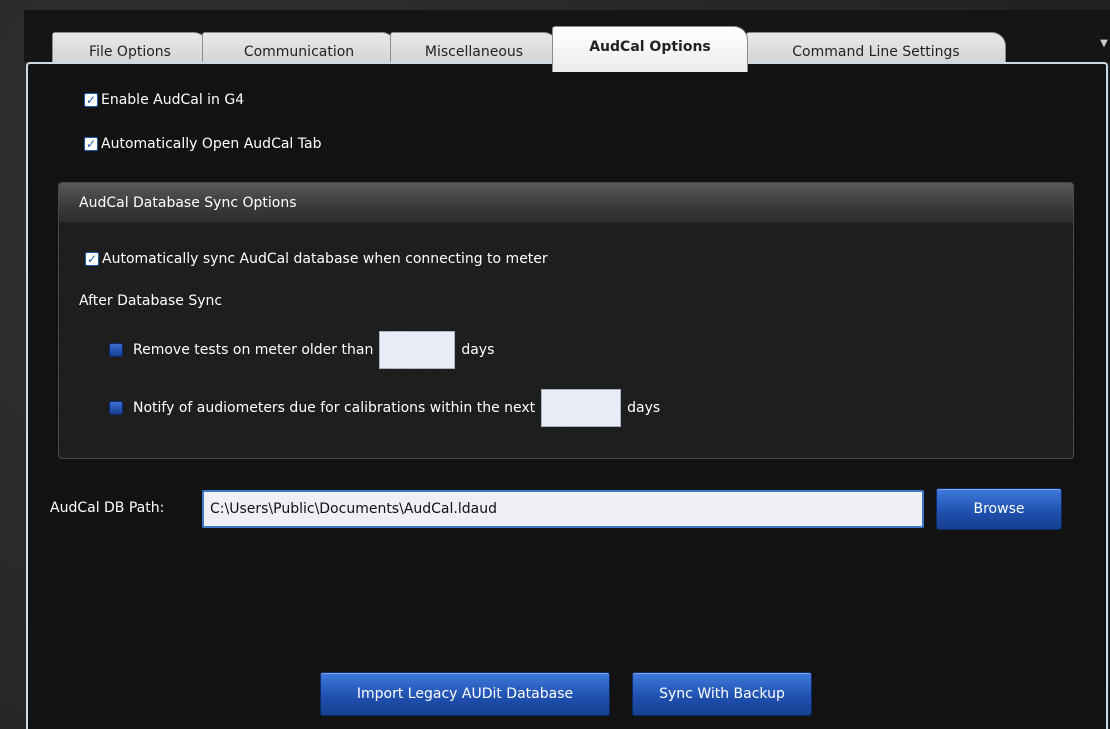  Describe the element at coordinates (876, 51) in the screenshot. I see `tab-label: Command Line Settings` at that location.